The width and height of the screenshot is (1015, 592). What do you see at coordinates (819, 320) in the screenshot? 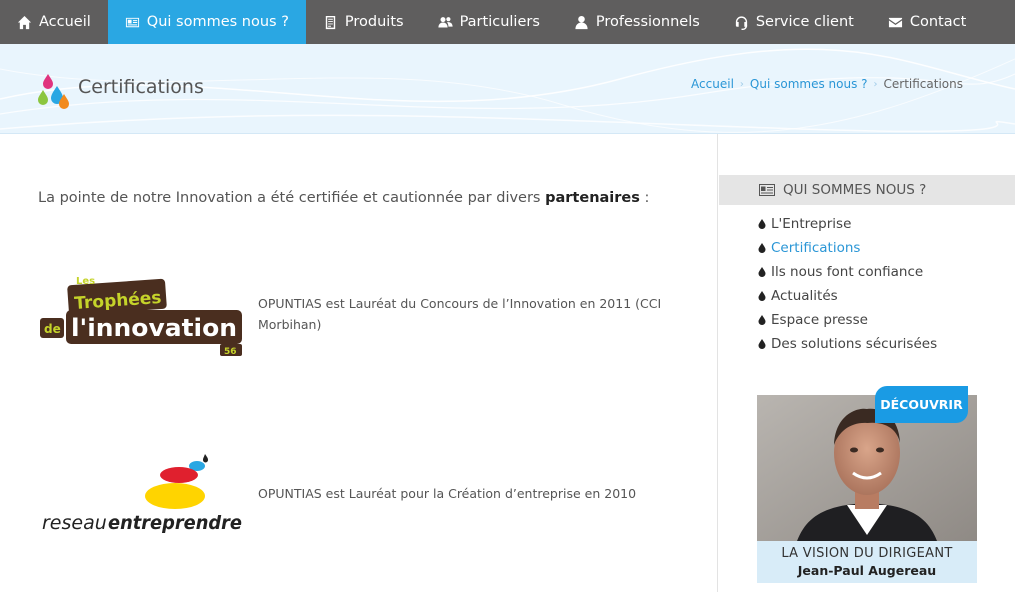
I see `sidebar-item-label: Espace presse` at bounding box center [819, 320].